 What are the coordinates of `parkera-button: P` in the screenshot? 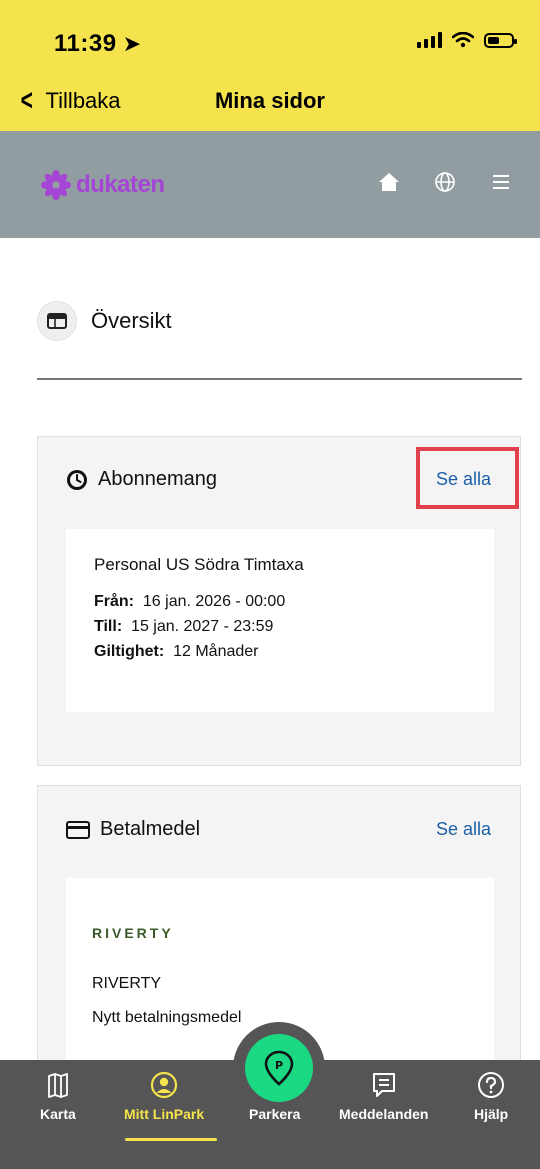 It's located at (279, 1068).